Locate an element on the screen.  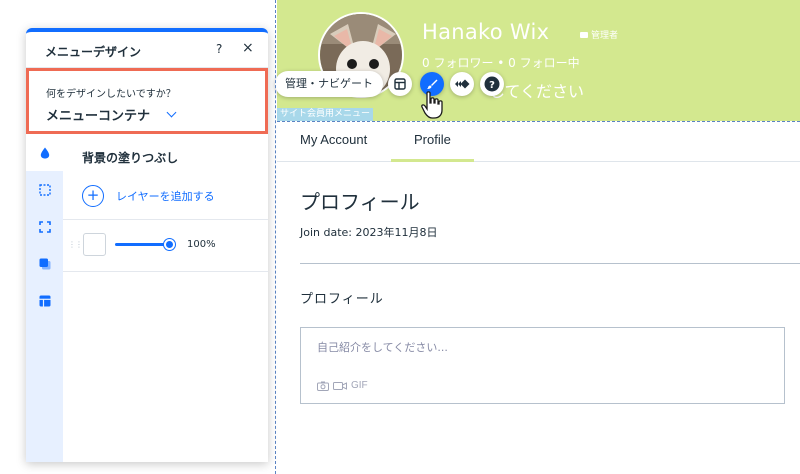
animation-icon is located at coordinates (462, 84).